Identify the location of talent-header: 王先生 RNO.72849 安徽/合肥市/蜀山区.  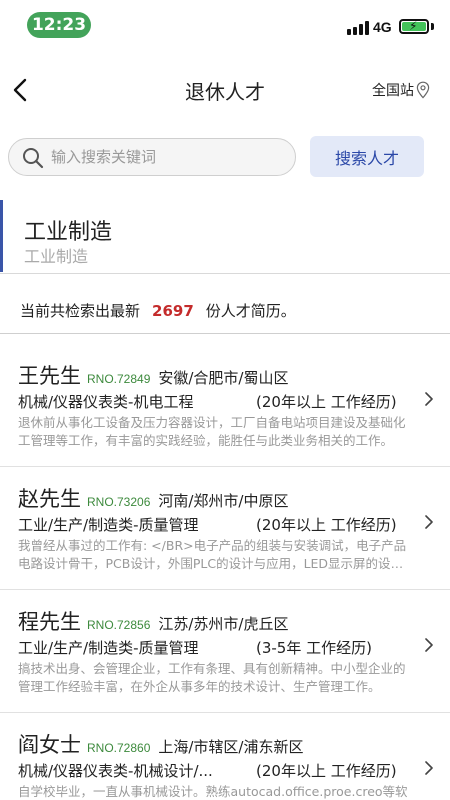
(153, 375).